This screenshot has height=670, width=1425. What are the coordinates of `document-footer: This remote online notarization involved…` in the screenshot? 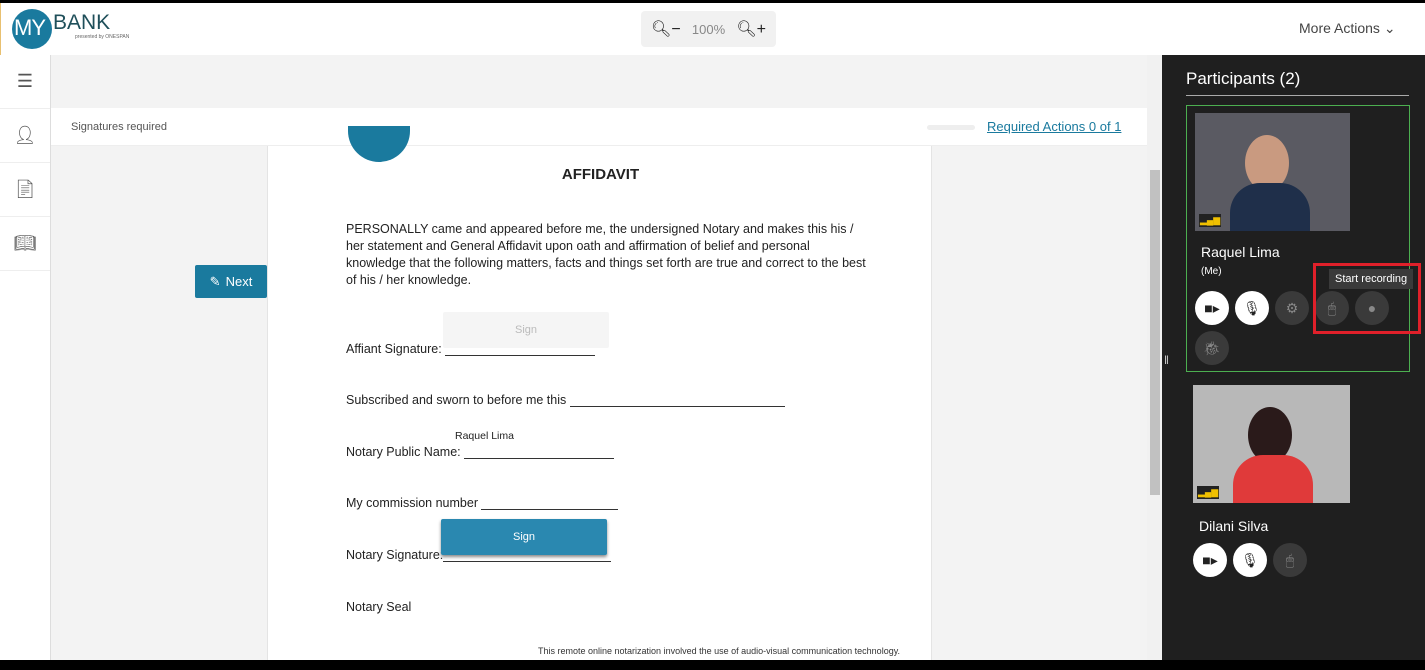 It's located at (719, 651).